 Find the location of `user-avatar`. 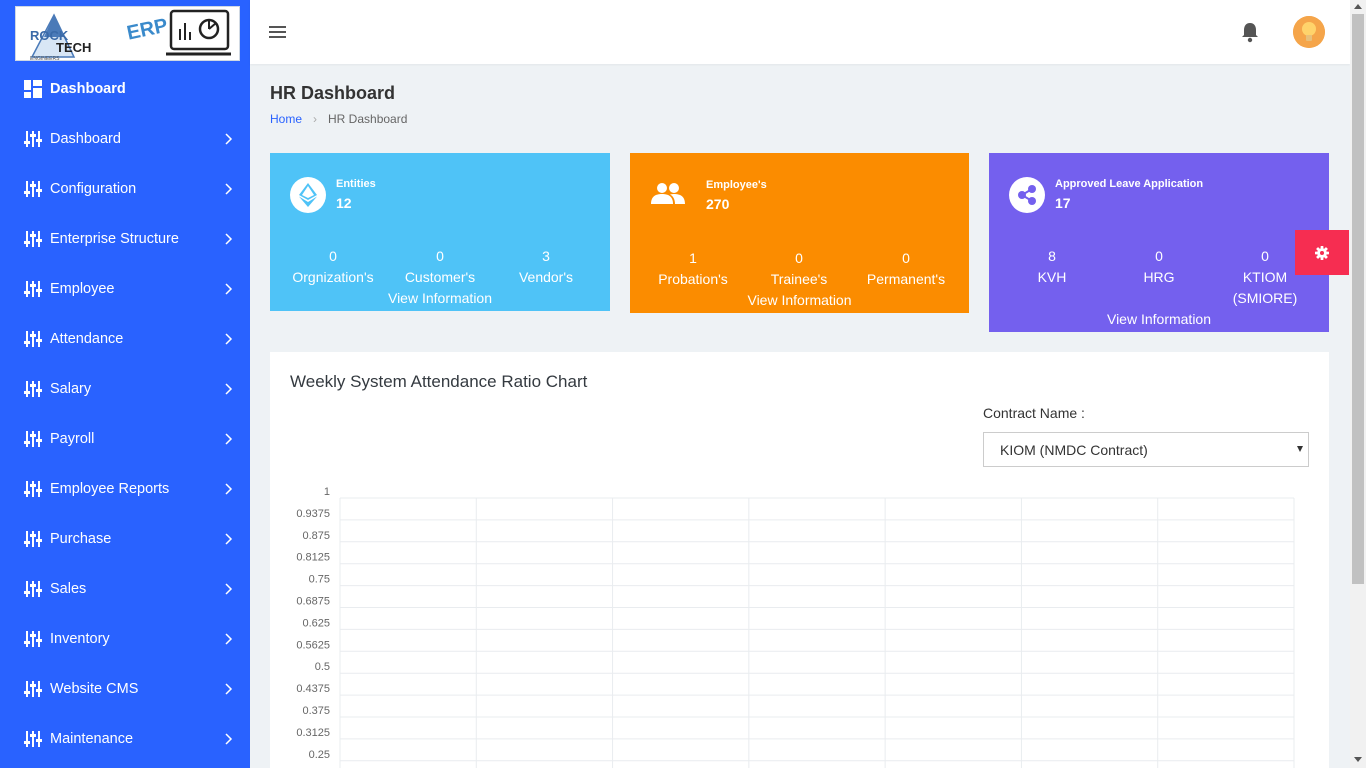

user-avatar is located at coordinates (1309, 32).